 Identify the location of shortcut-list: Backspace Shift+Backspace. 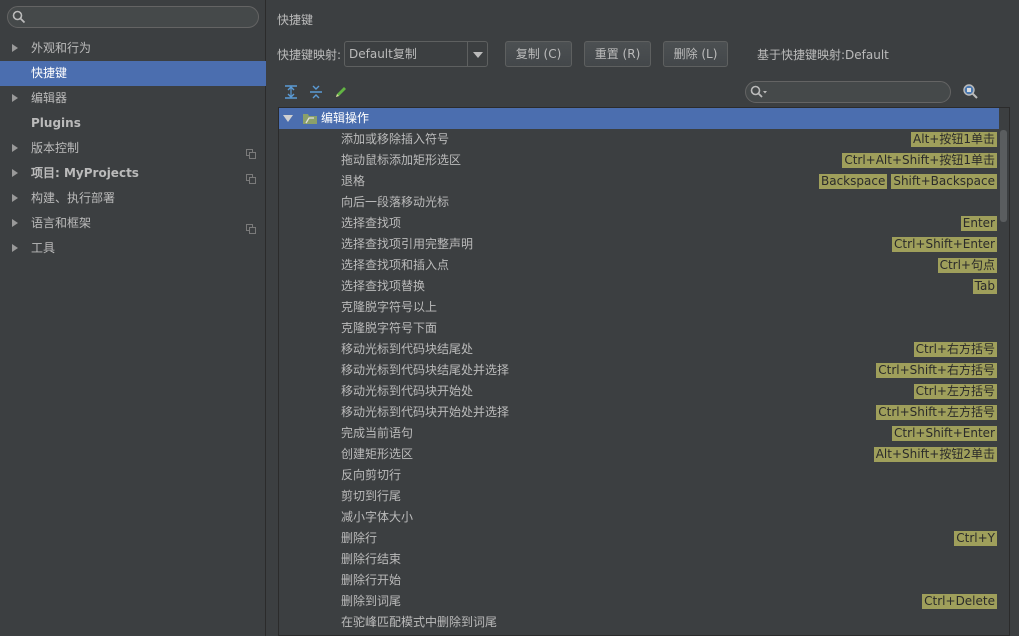
(907, 181).